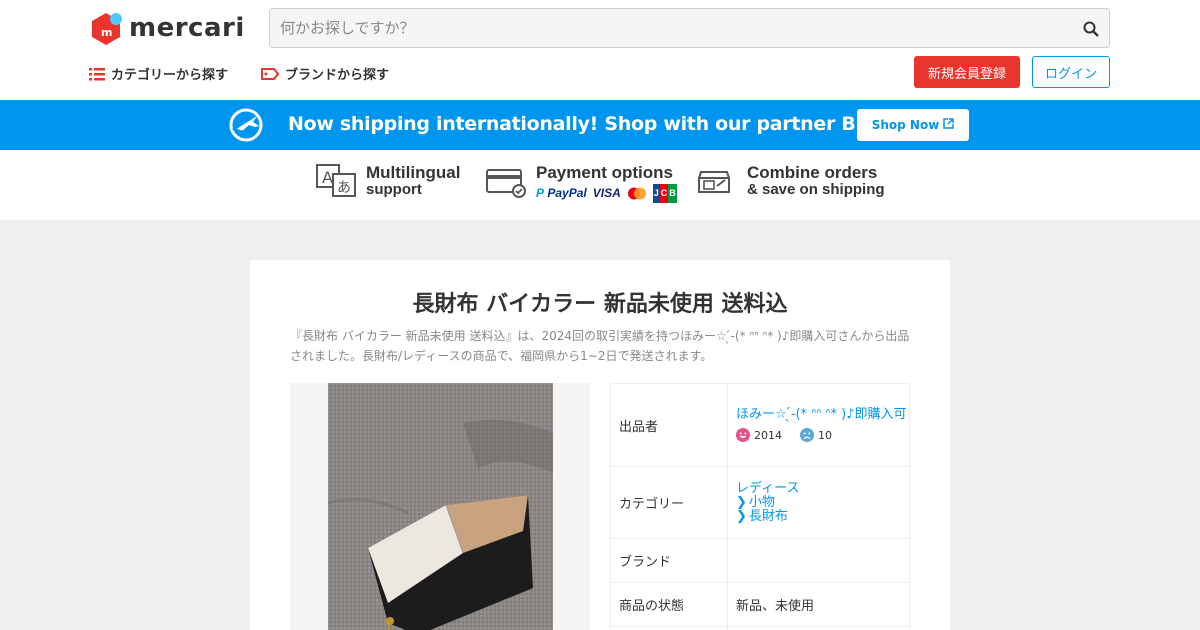 The width and height of the screenshot is (1200, 630). What do you see at coordinates (967, 72) in the screenshot?
I see `signup-button: 新規会員登録` at bounding box center [967, 72].